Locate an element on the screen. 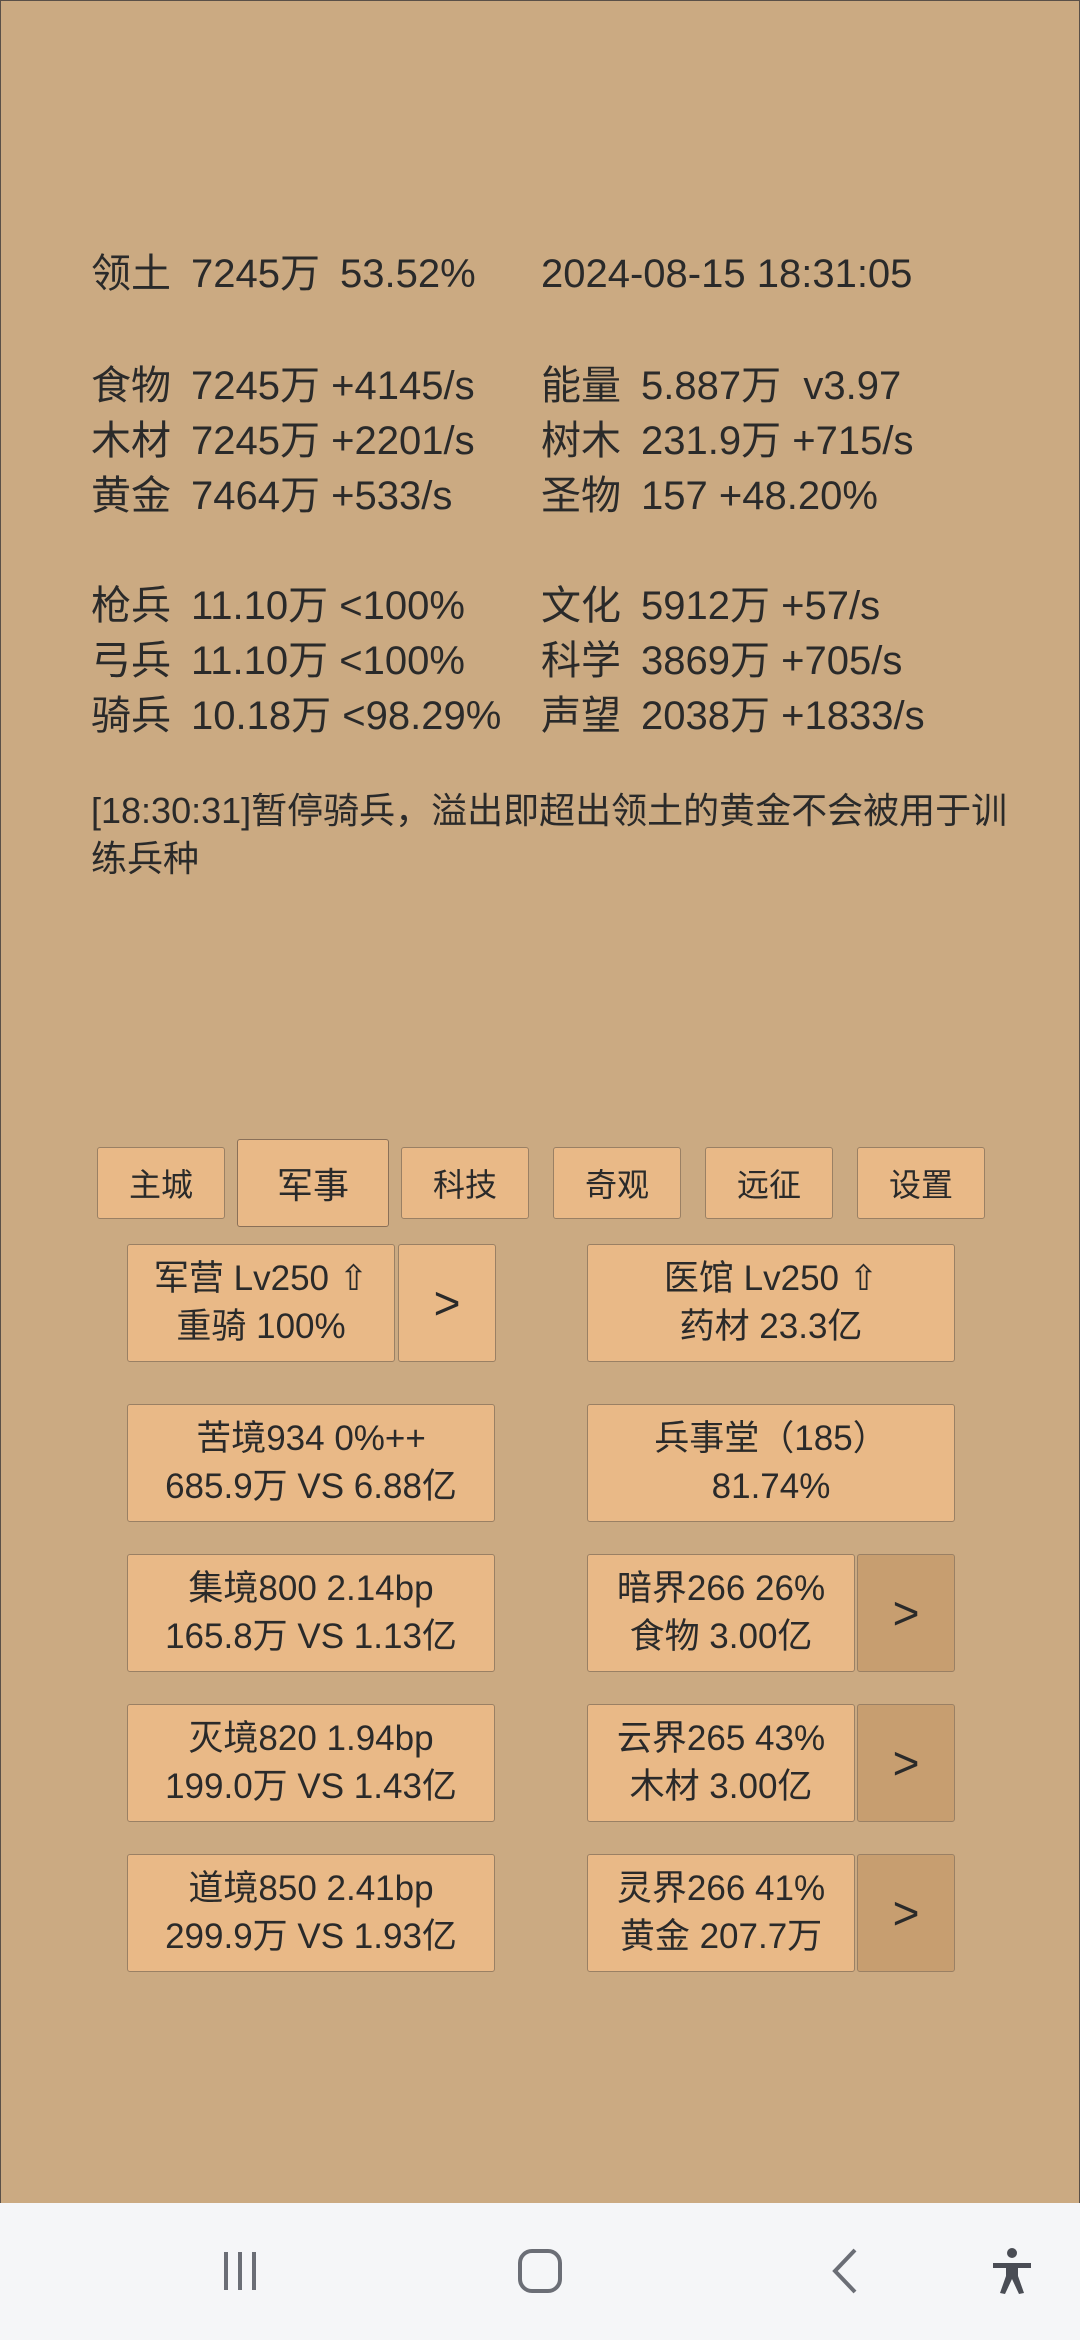  resource-row-energy: 能量 5.887万 v3.97 is located at coordinates (721, 386).